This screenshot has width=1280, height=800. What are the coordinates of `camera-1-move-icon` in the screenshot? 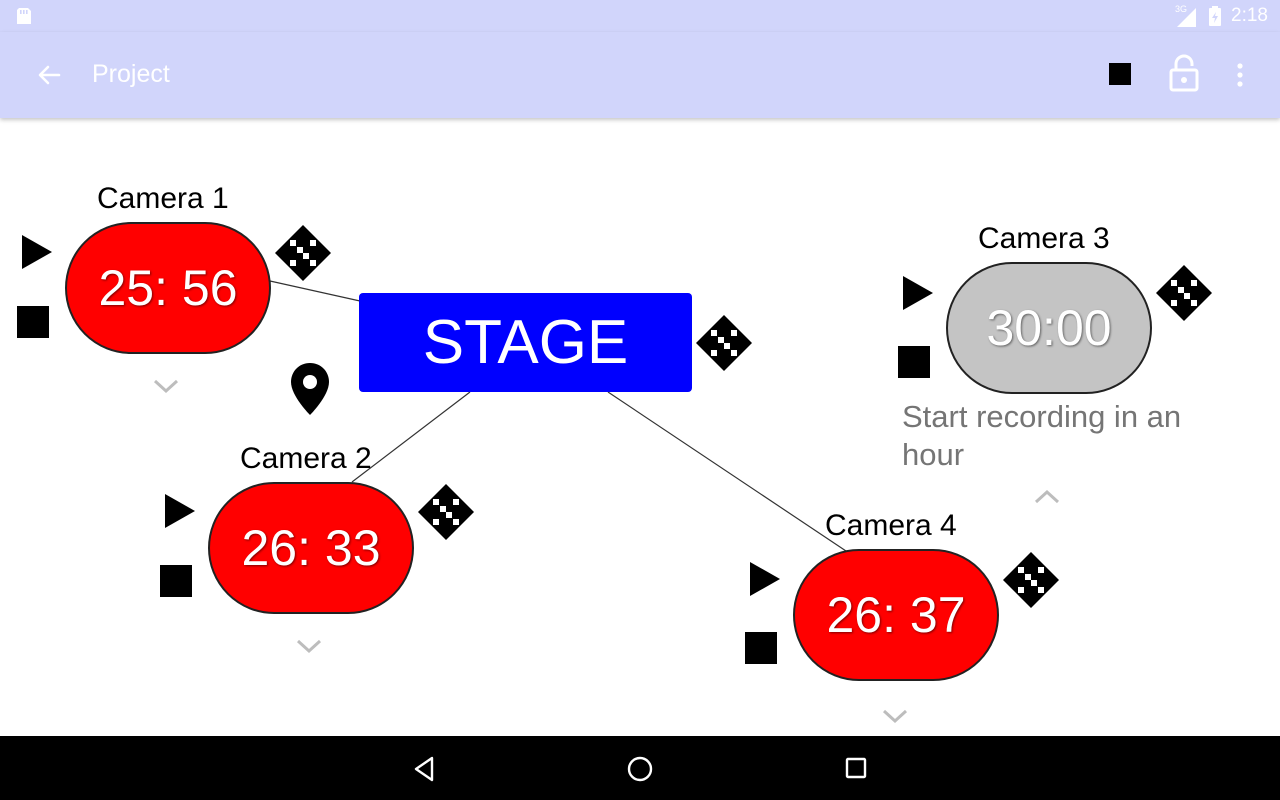 It's located at (303, 253).